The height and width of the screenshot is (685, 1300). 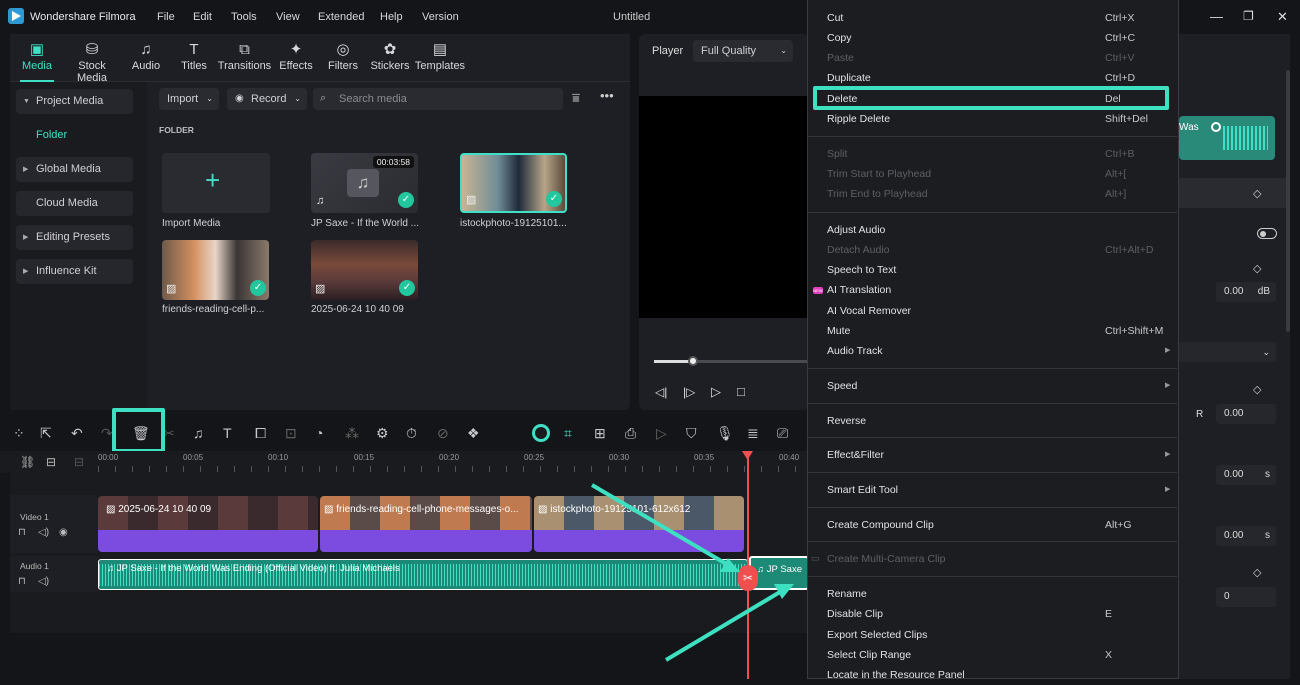 What do you see at coordinates (992, 80) in the screenshot?
I see `menu-item-duplicate: Duplicate Ctrl+D` at bounding box center [992, 80].